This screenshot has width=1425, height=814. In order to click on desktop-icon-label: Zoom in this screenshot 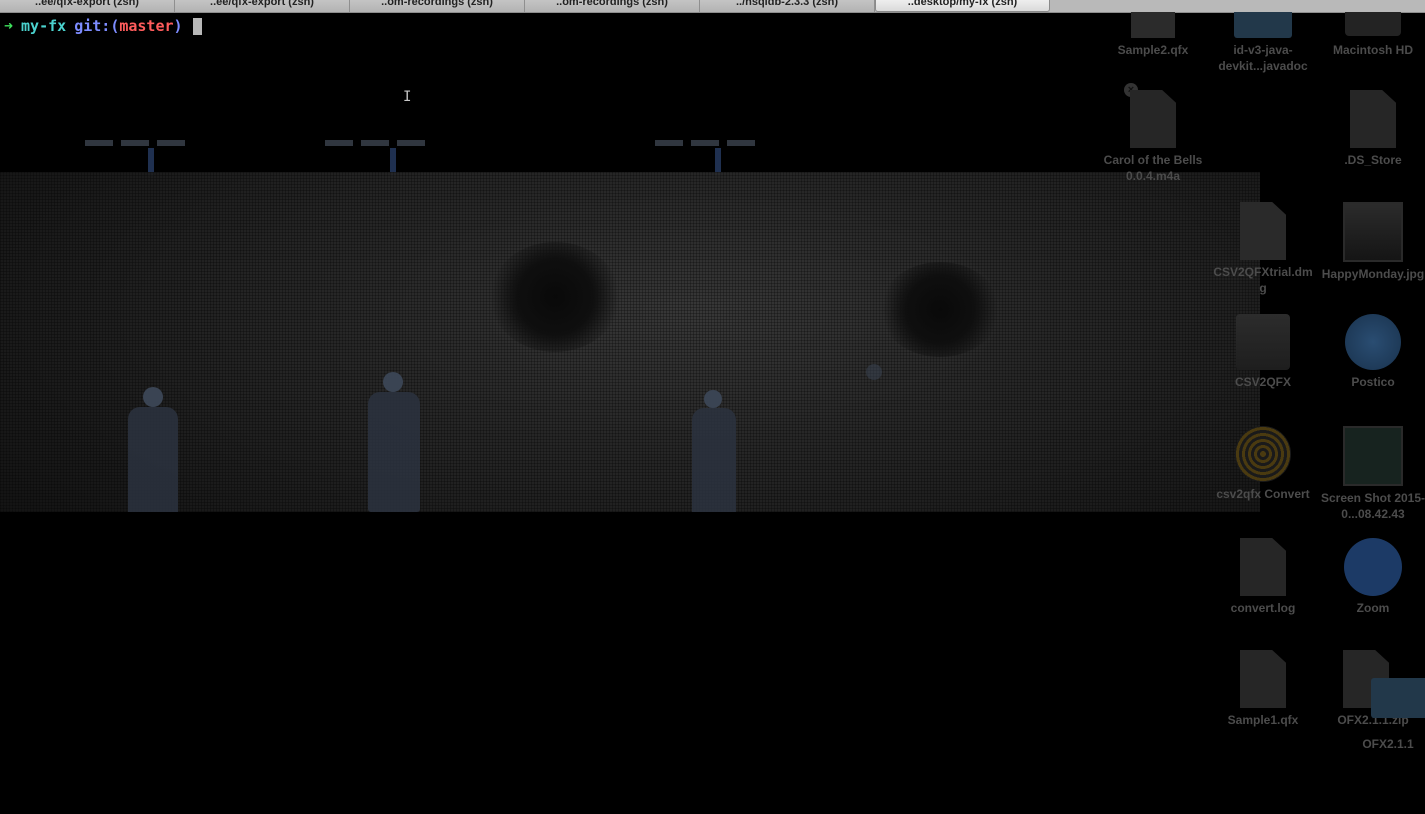, I will do `click(1373, 608)`.